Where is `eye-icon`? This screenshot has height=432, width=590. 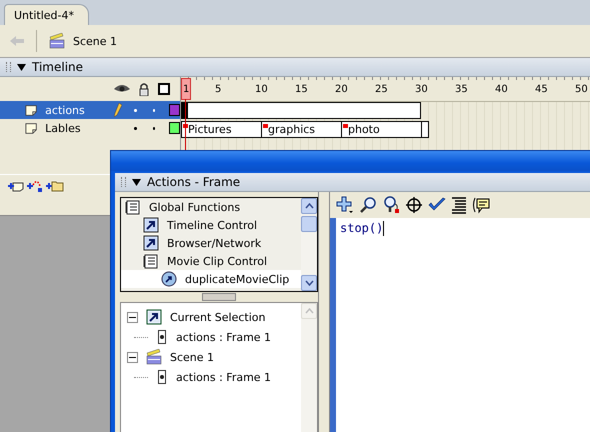
eye-icon is located at coordinates (122, 89).